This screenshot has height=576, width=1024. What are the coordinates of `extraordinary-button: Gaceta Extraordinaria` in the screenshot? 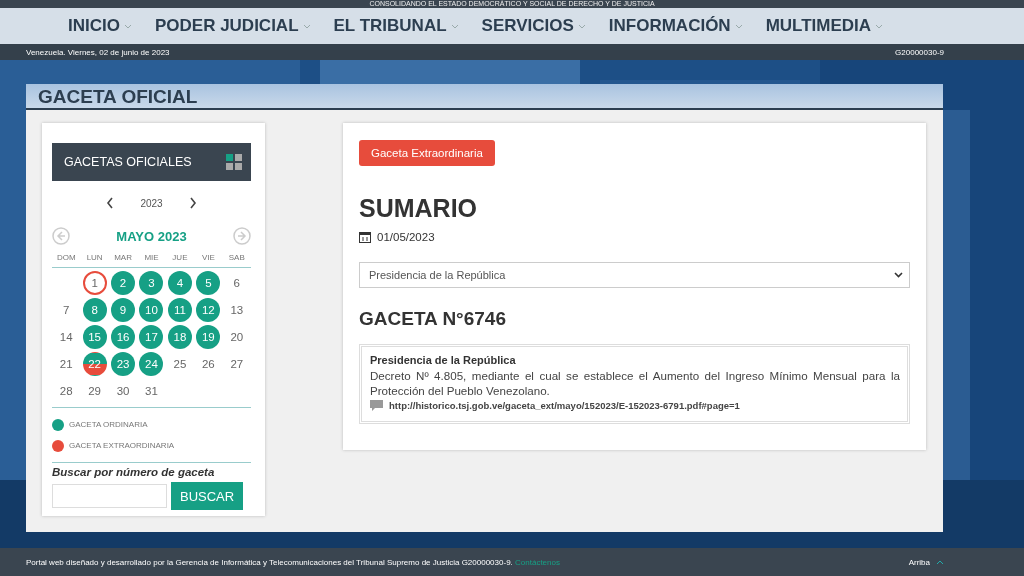 It's located at (427, 153).